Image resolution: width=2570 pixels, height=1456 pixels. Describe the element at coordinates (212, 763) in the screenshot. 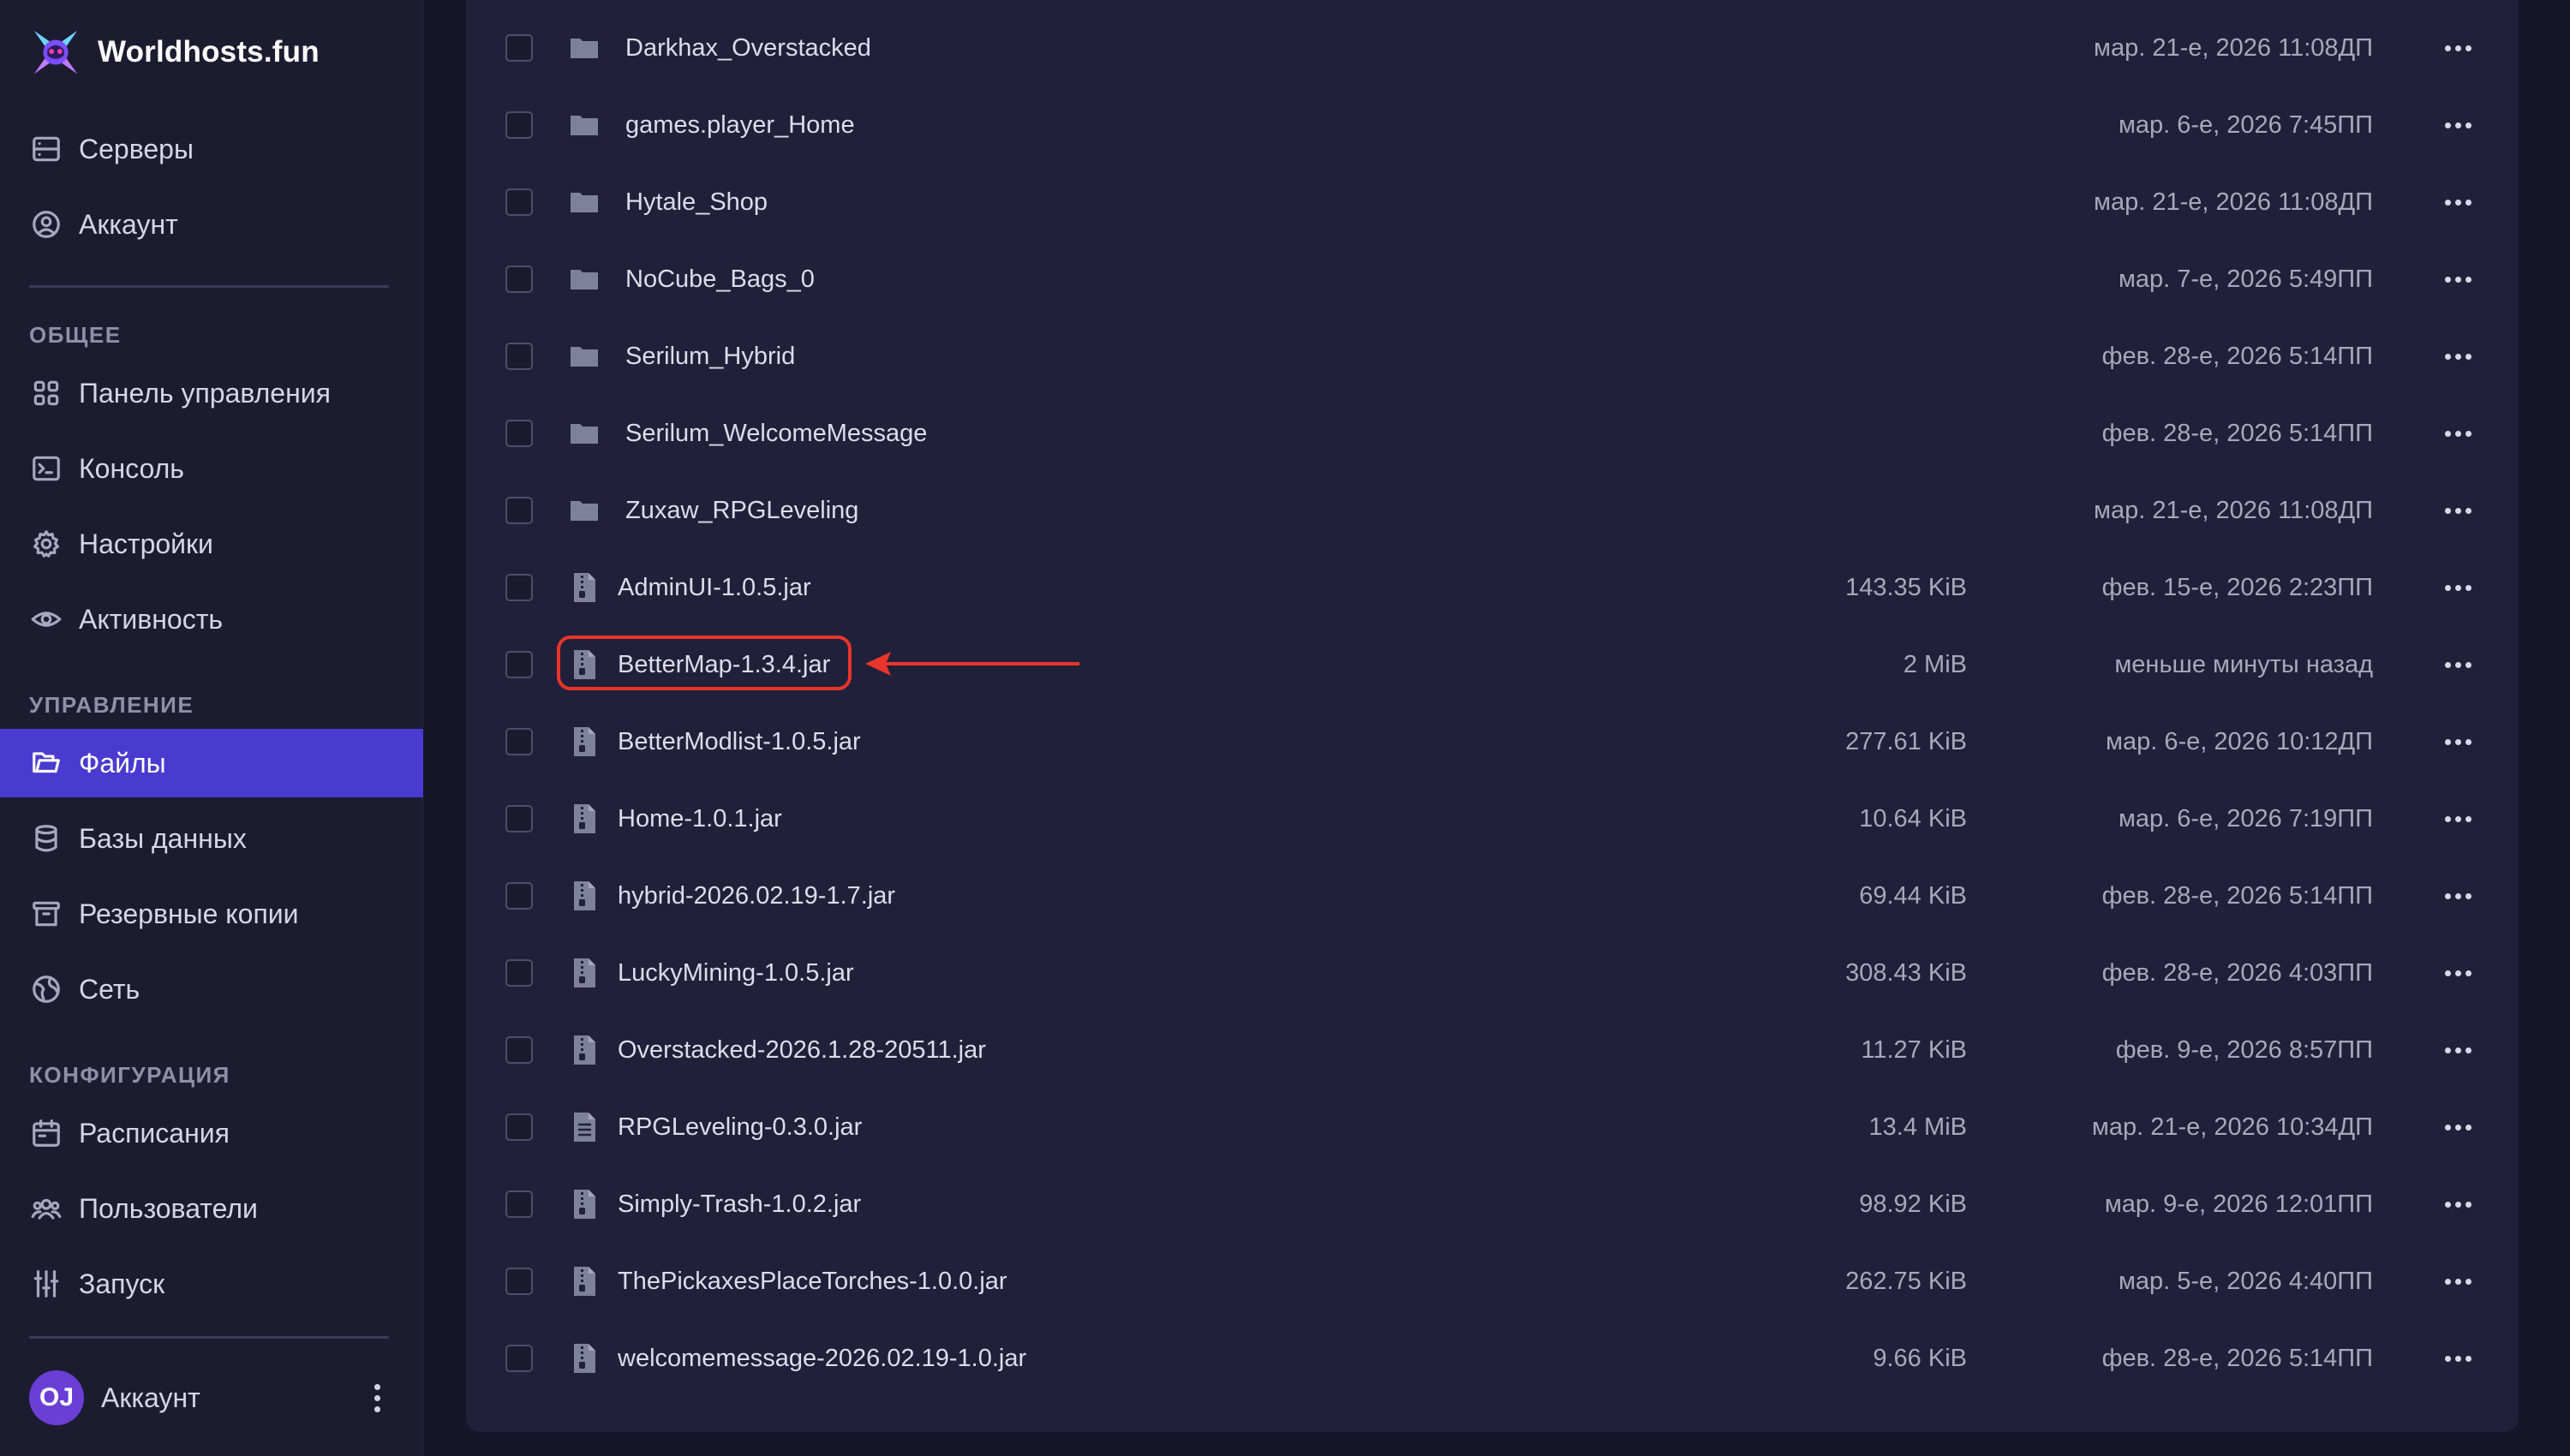

I see `nav-files: Файлы` at that location.